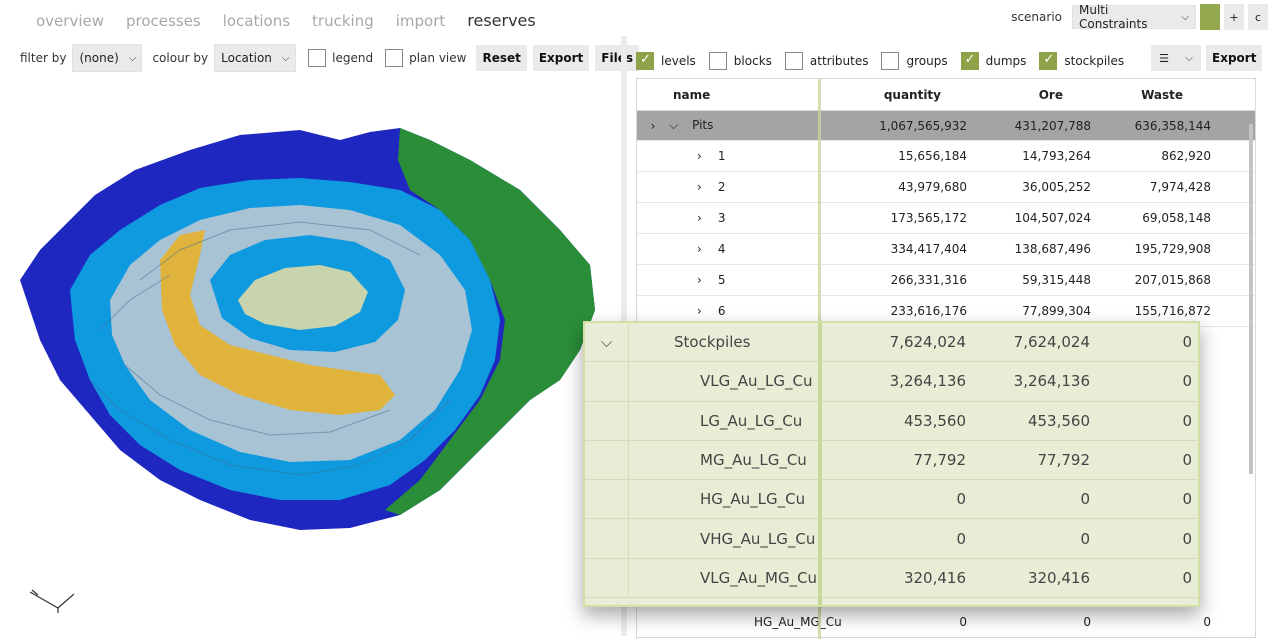 The image size is (1280, 643). What do you see at coordinates (1029, 95) in the screenshot?
I see `header-ore: Ore` at bounding box center [1029, 95].